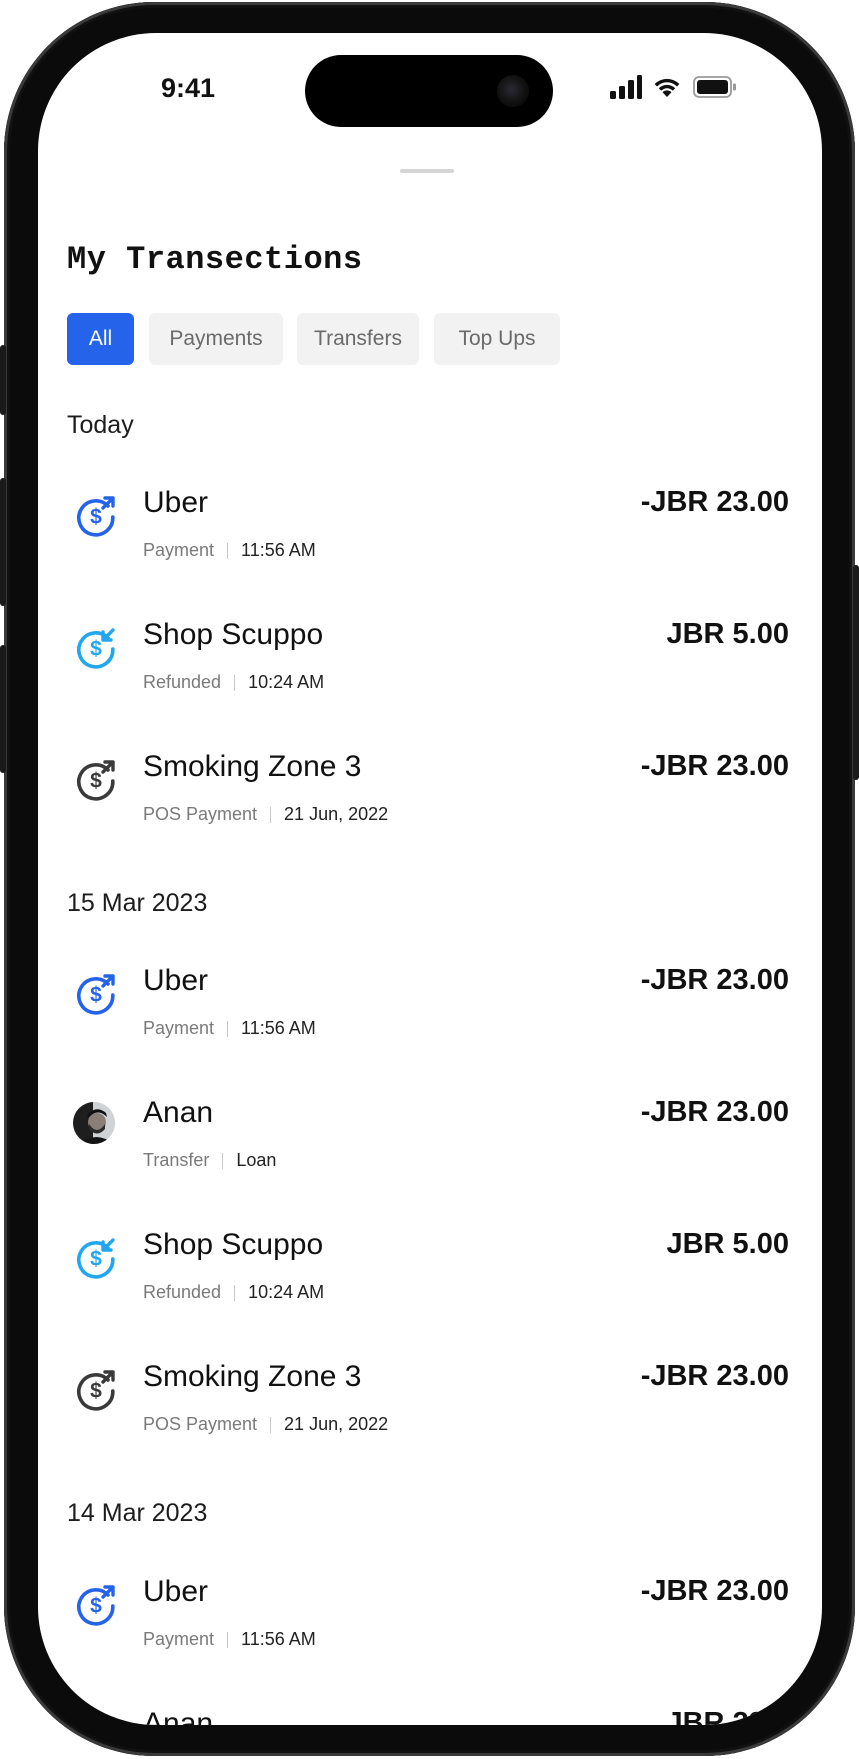  What do you see at coordinates (727, 1716) in the screenshot?
I see `transaction-amount: JBR 23.0` at bounding box center [727, 1716].